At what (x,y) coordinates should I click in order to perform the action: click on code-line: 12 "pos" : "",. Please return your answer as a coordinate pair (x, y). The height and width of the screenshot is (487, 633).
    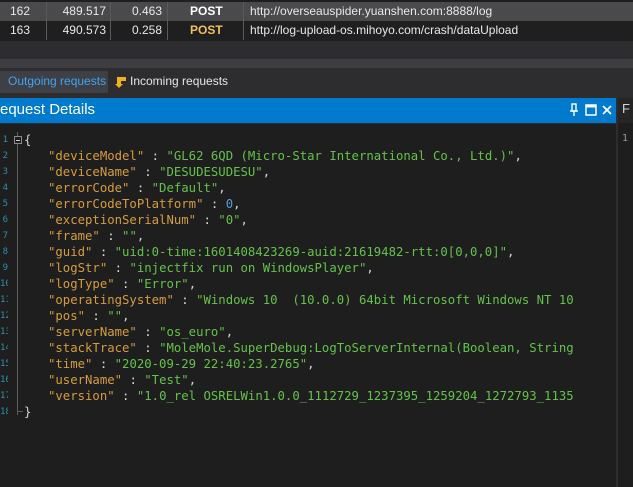
    Looking at the image, I should click on (308, 316).